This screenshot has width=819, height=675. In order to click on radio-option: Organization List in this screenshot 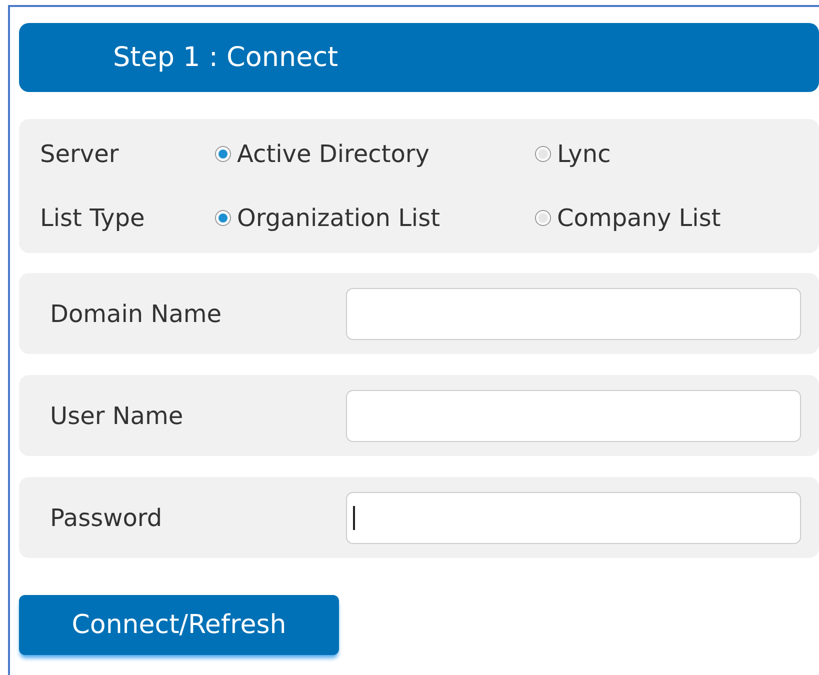, I will do `click(375, 218)`.